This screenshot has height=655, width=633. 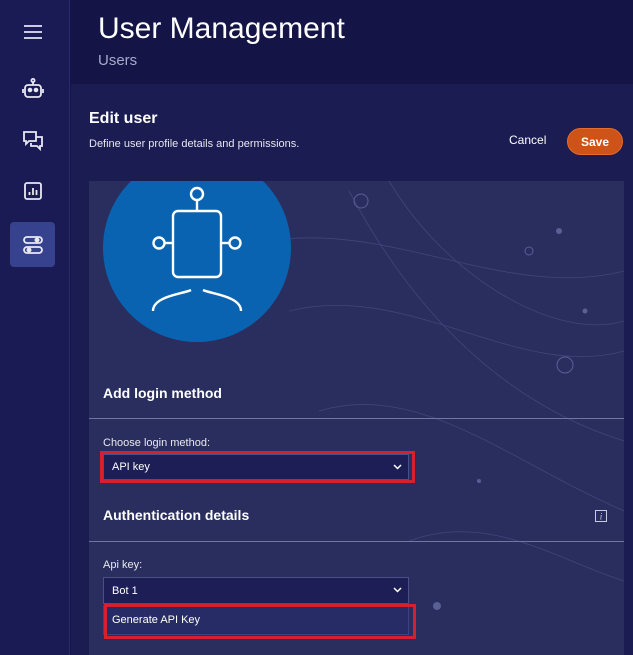 I want to click on bot-avatar, so click(x=197, y=261).